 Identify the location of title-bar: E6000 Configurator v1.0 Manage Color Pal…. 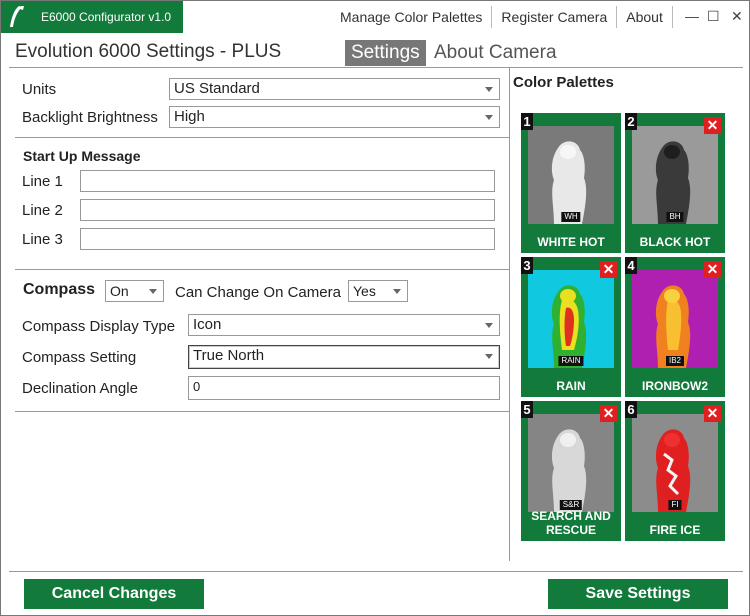
(375, 17).